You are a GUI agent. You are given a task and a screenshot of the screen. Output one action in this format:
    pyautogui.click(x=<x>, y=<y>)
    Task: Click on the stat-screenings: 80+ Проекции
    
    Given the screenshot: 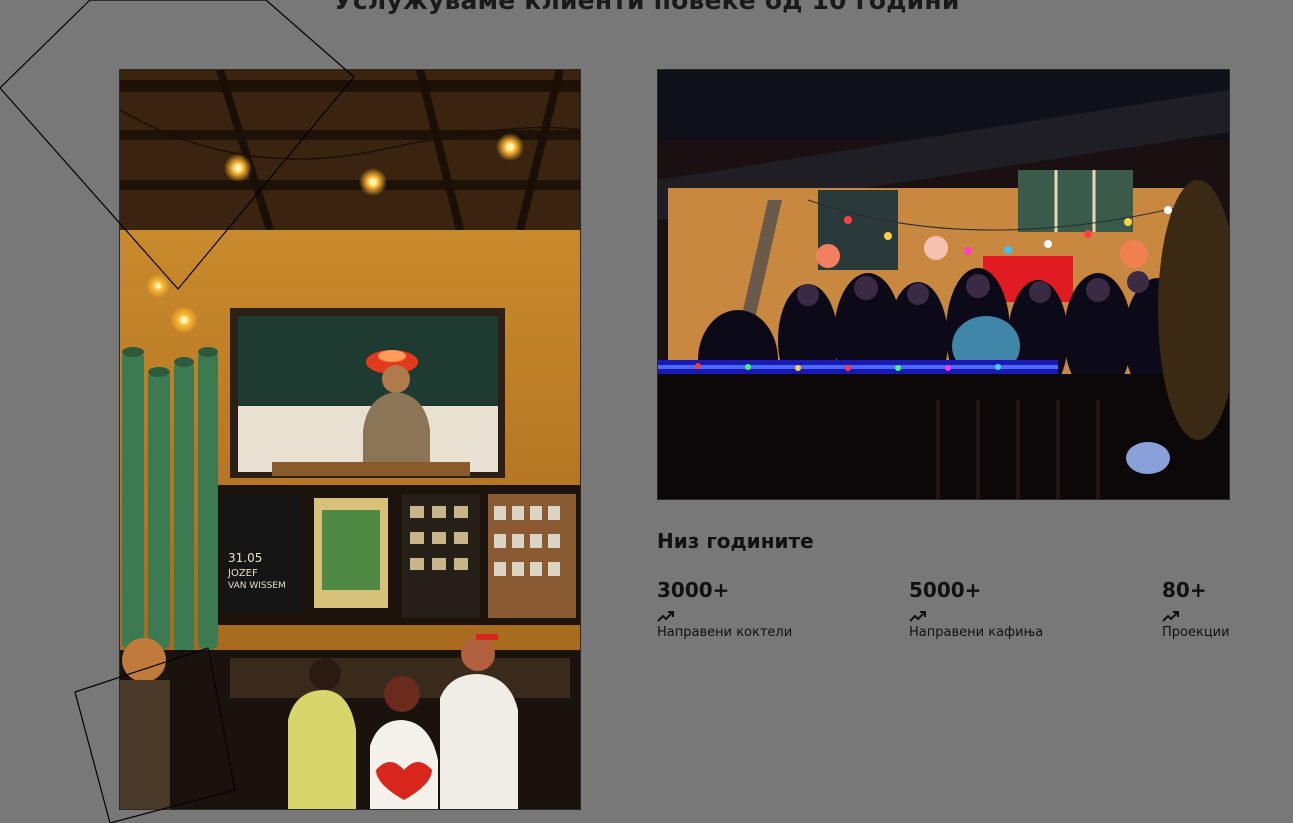 What is the action you would take?
    pyautogui.click(x=1196, y=609)
    